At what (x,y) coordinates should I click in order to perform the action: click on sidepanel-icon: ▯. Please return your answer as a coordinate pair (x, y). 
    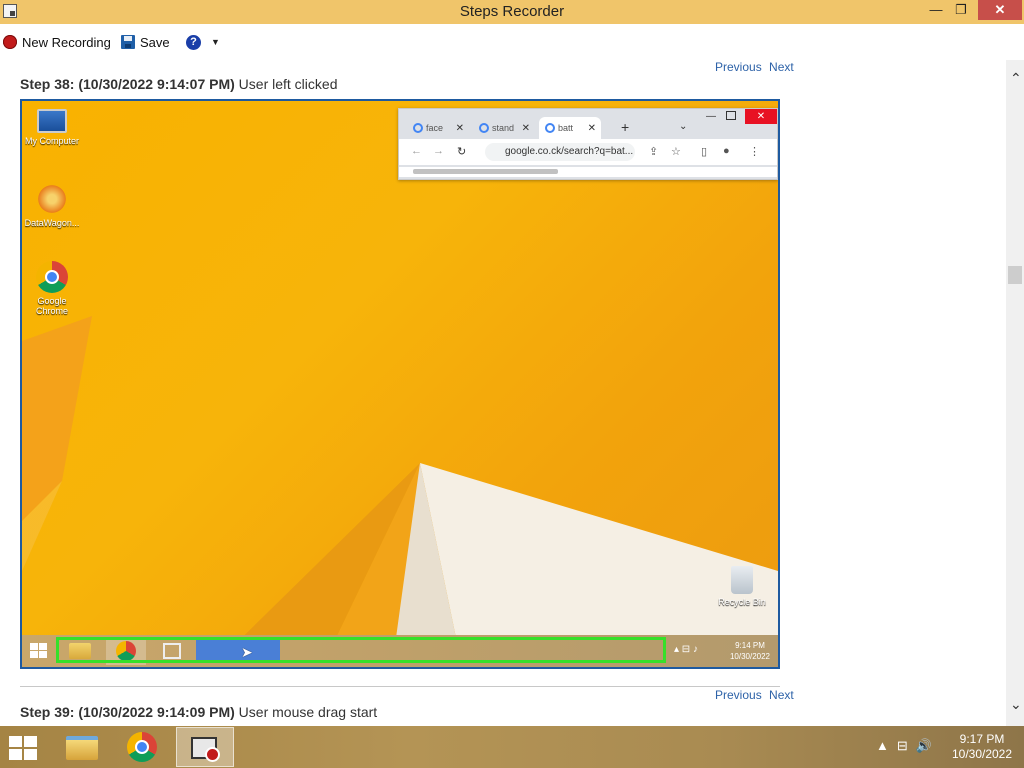
    Looking at the image, I should click on (704, 151).